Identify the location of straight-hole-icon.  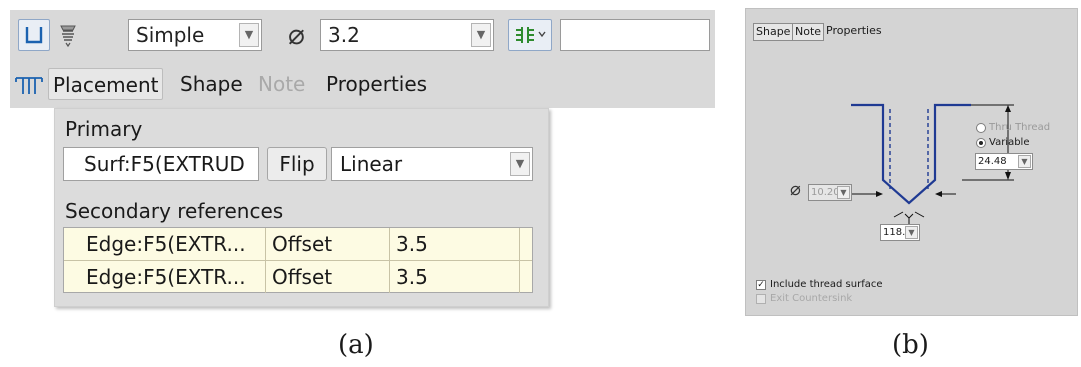
(34, 35).